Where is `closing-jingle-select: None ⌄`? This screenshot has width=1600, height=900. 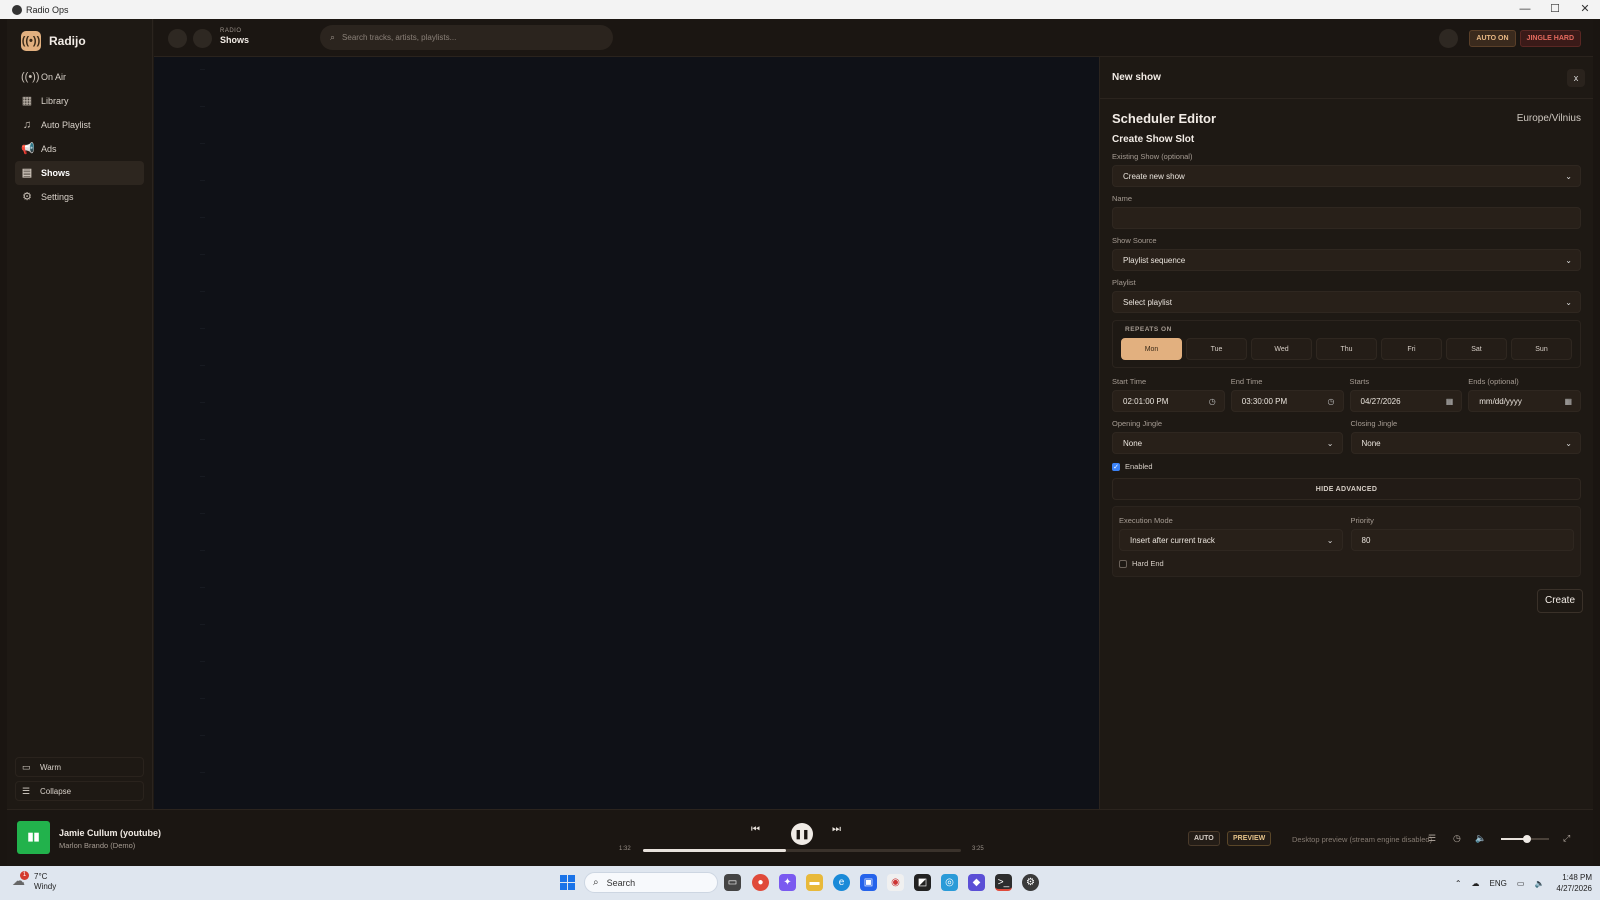 closing-jingle-select: None ⌄ is located at coordinates (1465, 443).